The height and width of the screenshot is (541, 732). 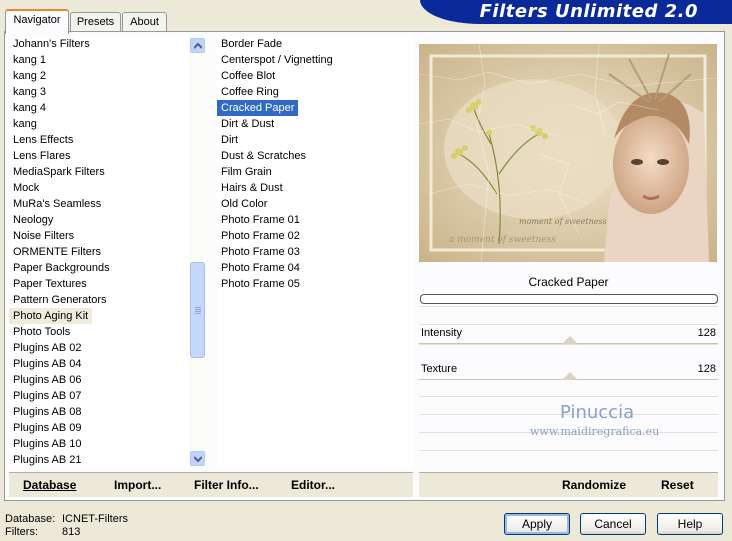 I want to click on reset-button: Reset, so click(x=677, y=485).